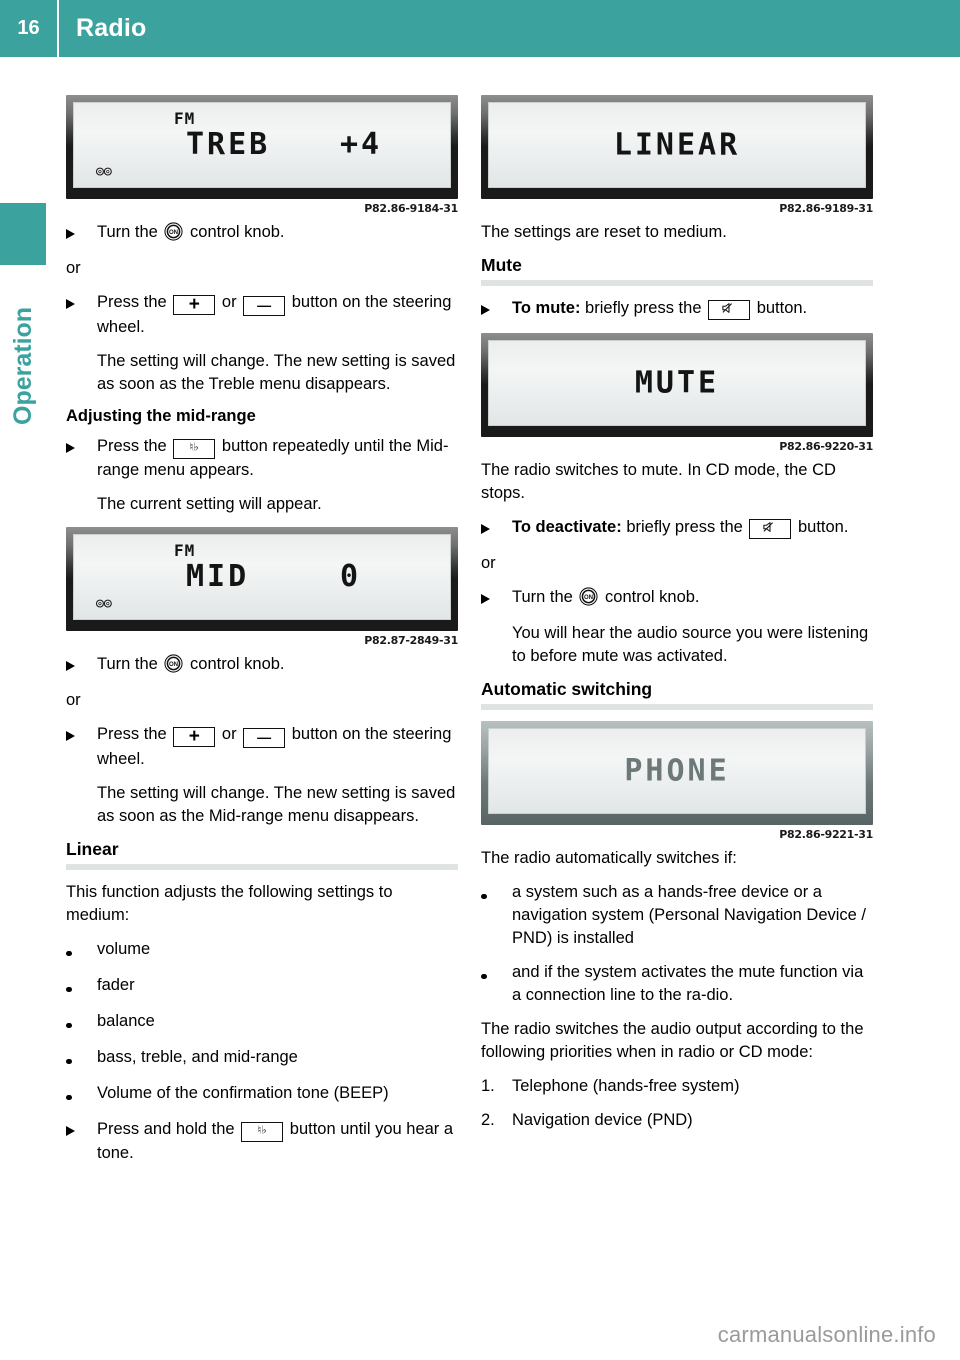  Describe the element at coordinates (277, 665) in the screenshot. I see `step-text: Turn the ON control knob.` at that location.